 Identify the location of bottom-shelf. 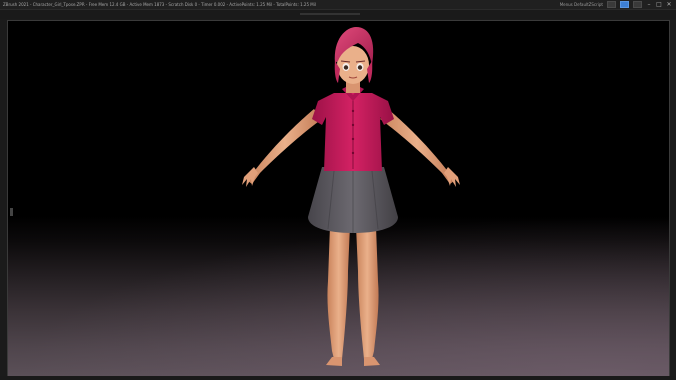
(338, 378).